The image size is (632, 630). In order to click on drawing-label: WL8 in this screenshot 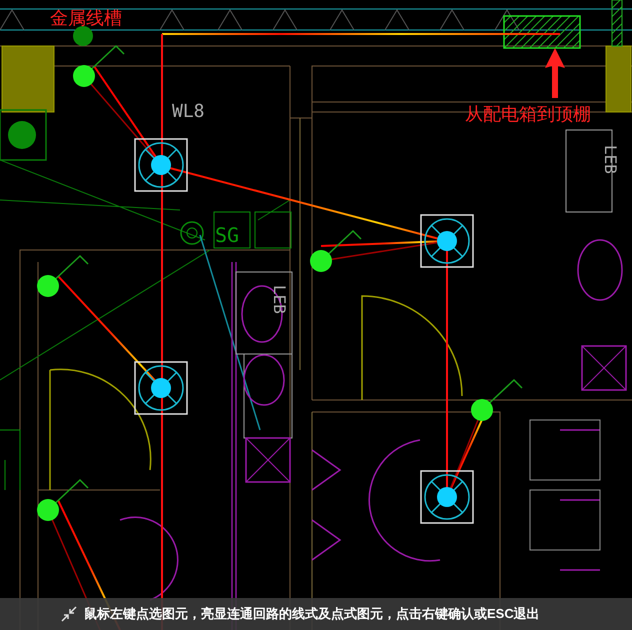, I will do `click(188, 111)`.